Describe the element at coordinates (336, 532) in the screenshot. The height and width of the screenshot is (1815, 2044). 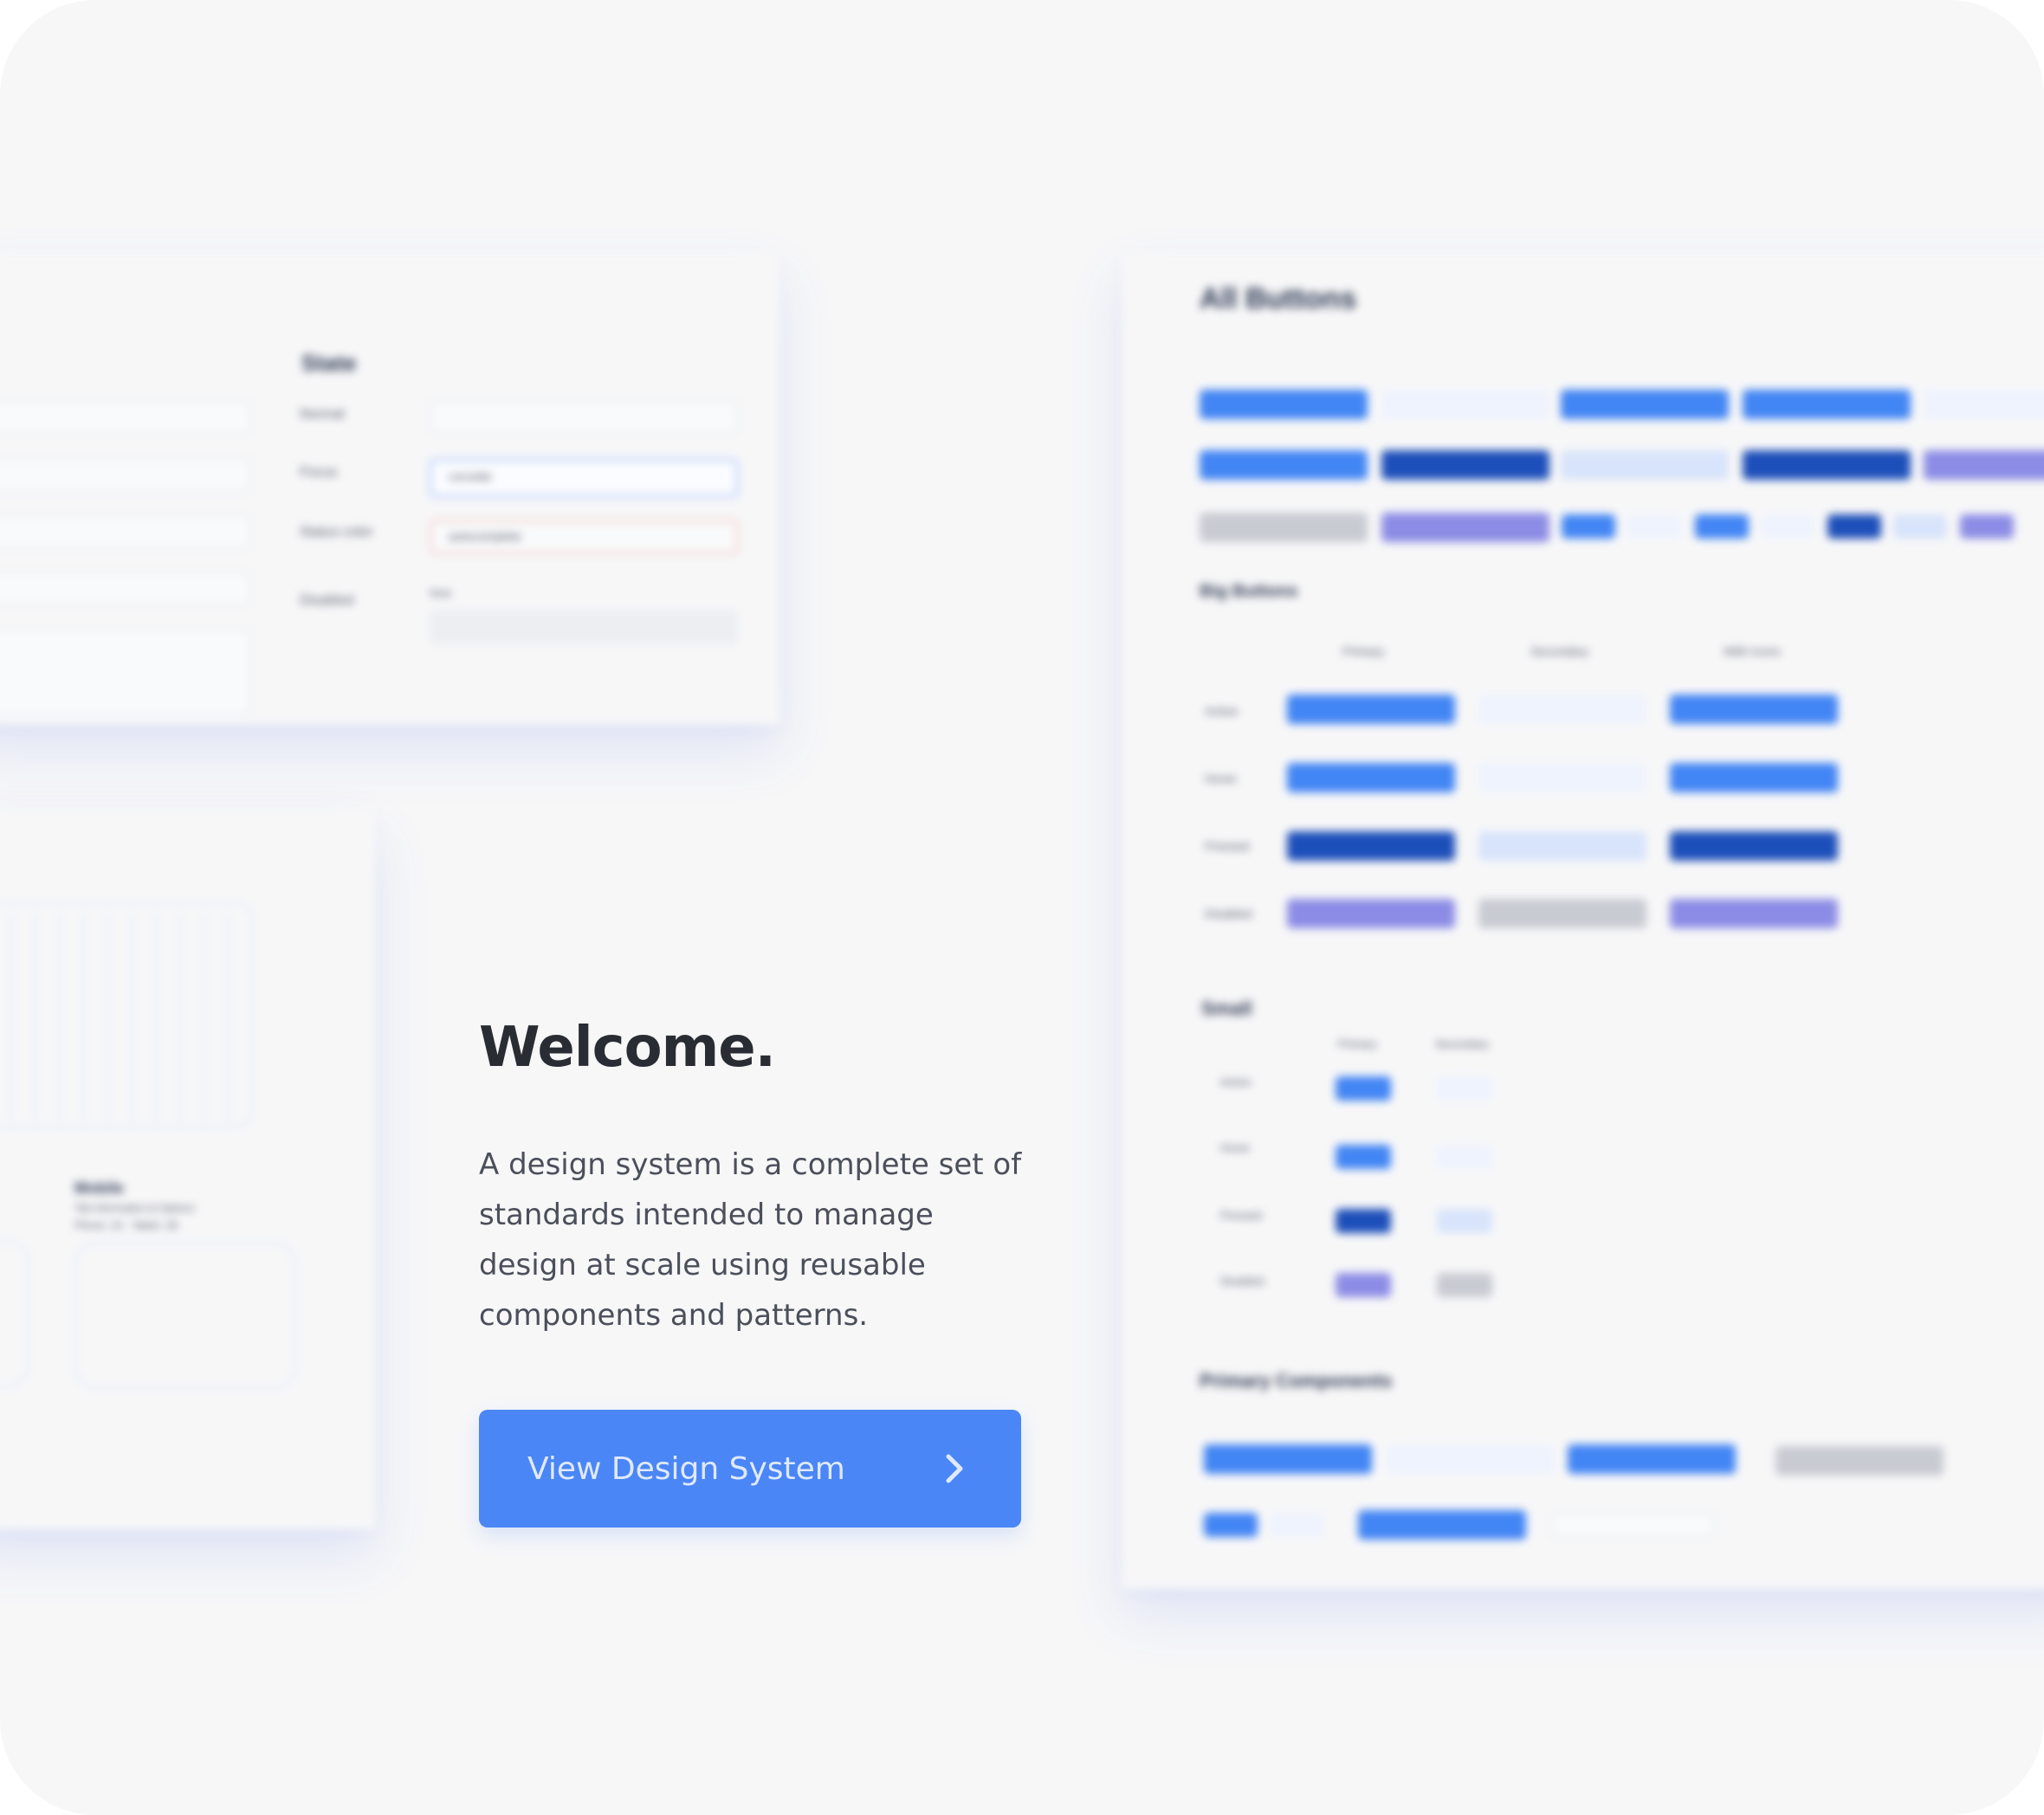
I see `state-label-status: Status color` at that location.